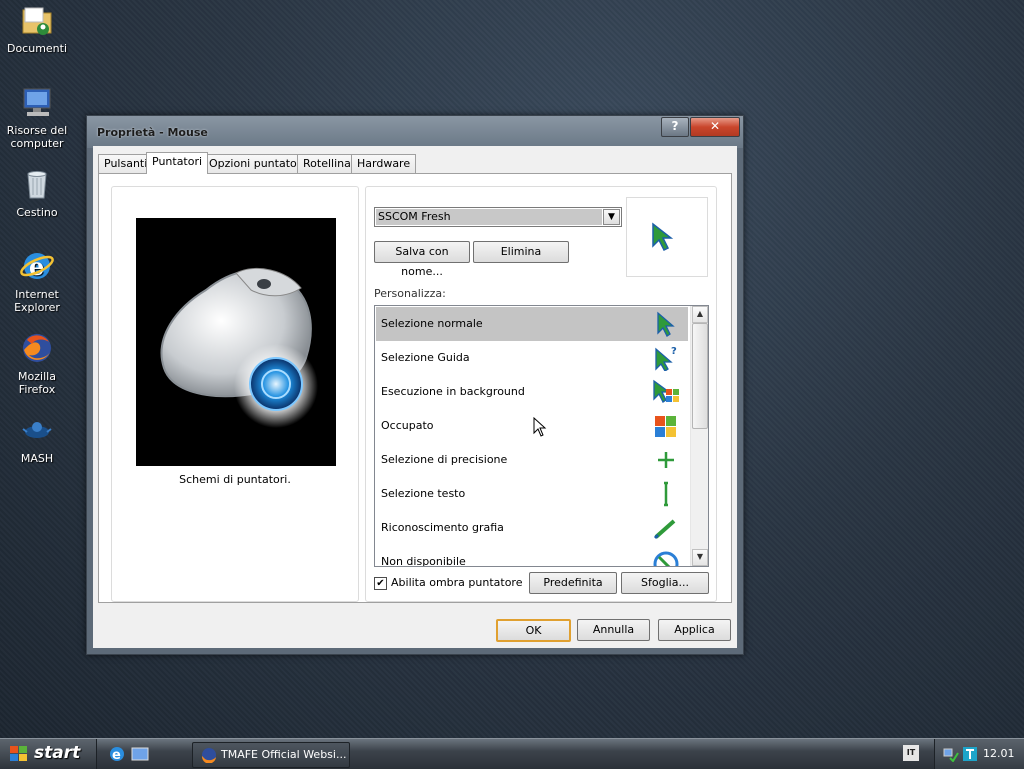 Image resolution: width=1024 pixels, height=769 pixels. I want to click on internet-explorer-quicklaunch-icon: e, so click(117, 754).